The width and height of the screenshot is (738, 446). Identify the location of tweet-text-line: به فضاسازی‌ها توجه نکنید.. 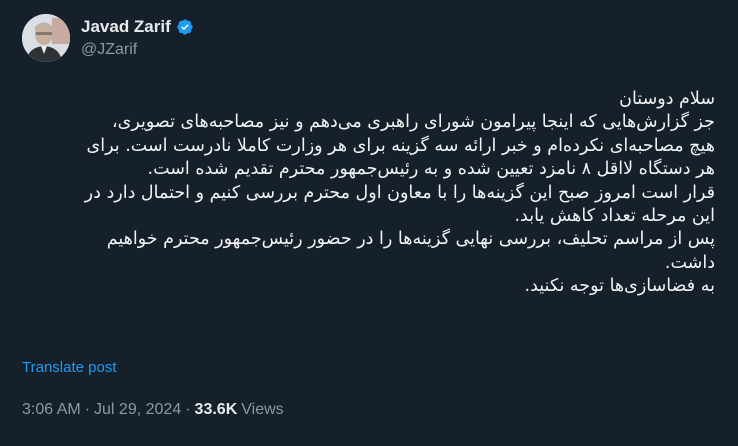
(619, 286).